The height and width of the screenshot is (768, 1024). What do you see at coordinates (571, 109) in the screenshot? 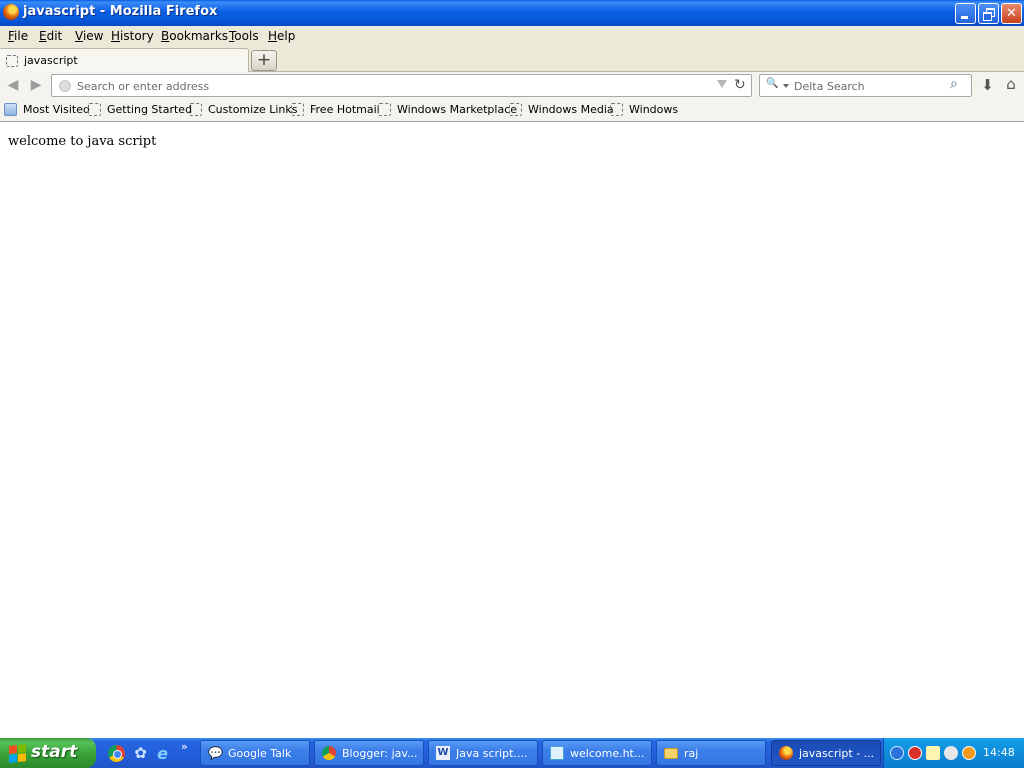
I see `bookmark-label: Windows Media` at bounding box center [571, 109].